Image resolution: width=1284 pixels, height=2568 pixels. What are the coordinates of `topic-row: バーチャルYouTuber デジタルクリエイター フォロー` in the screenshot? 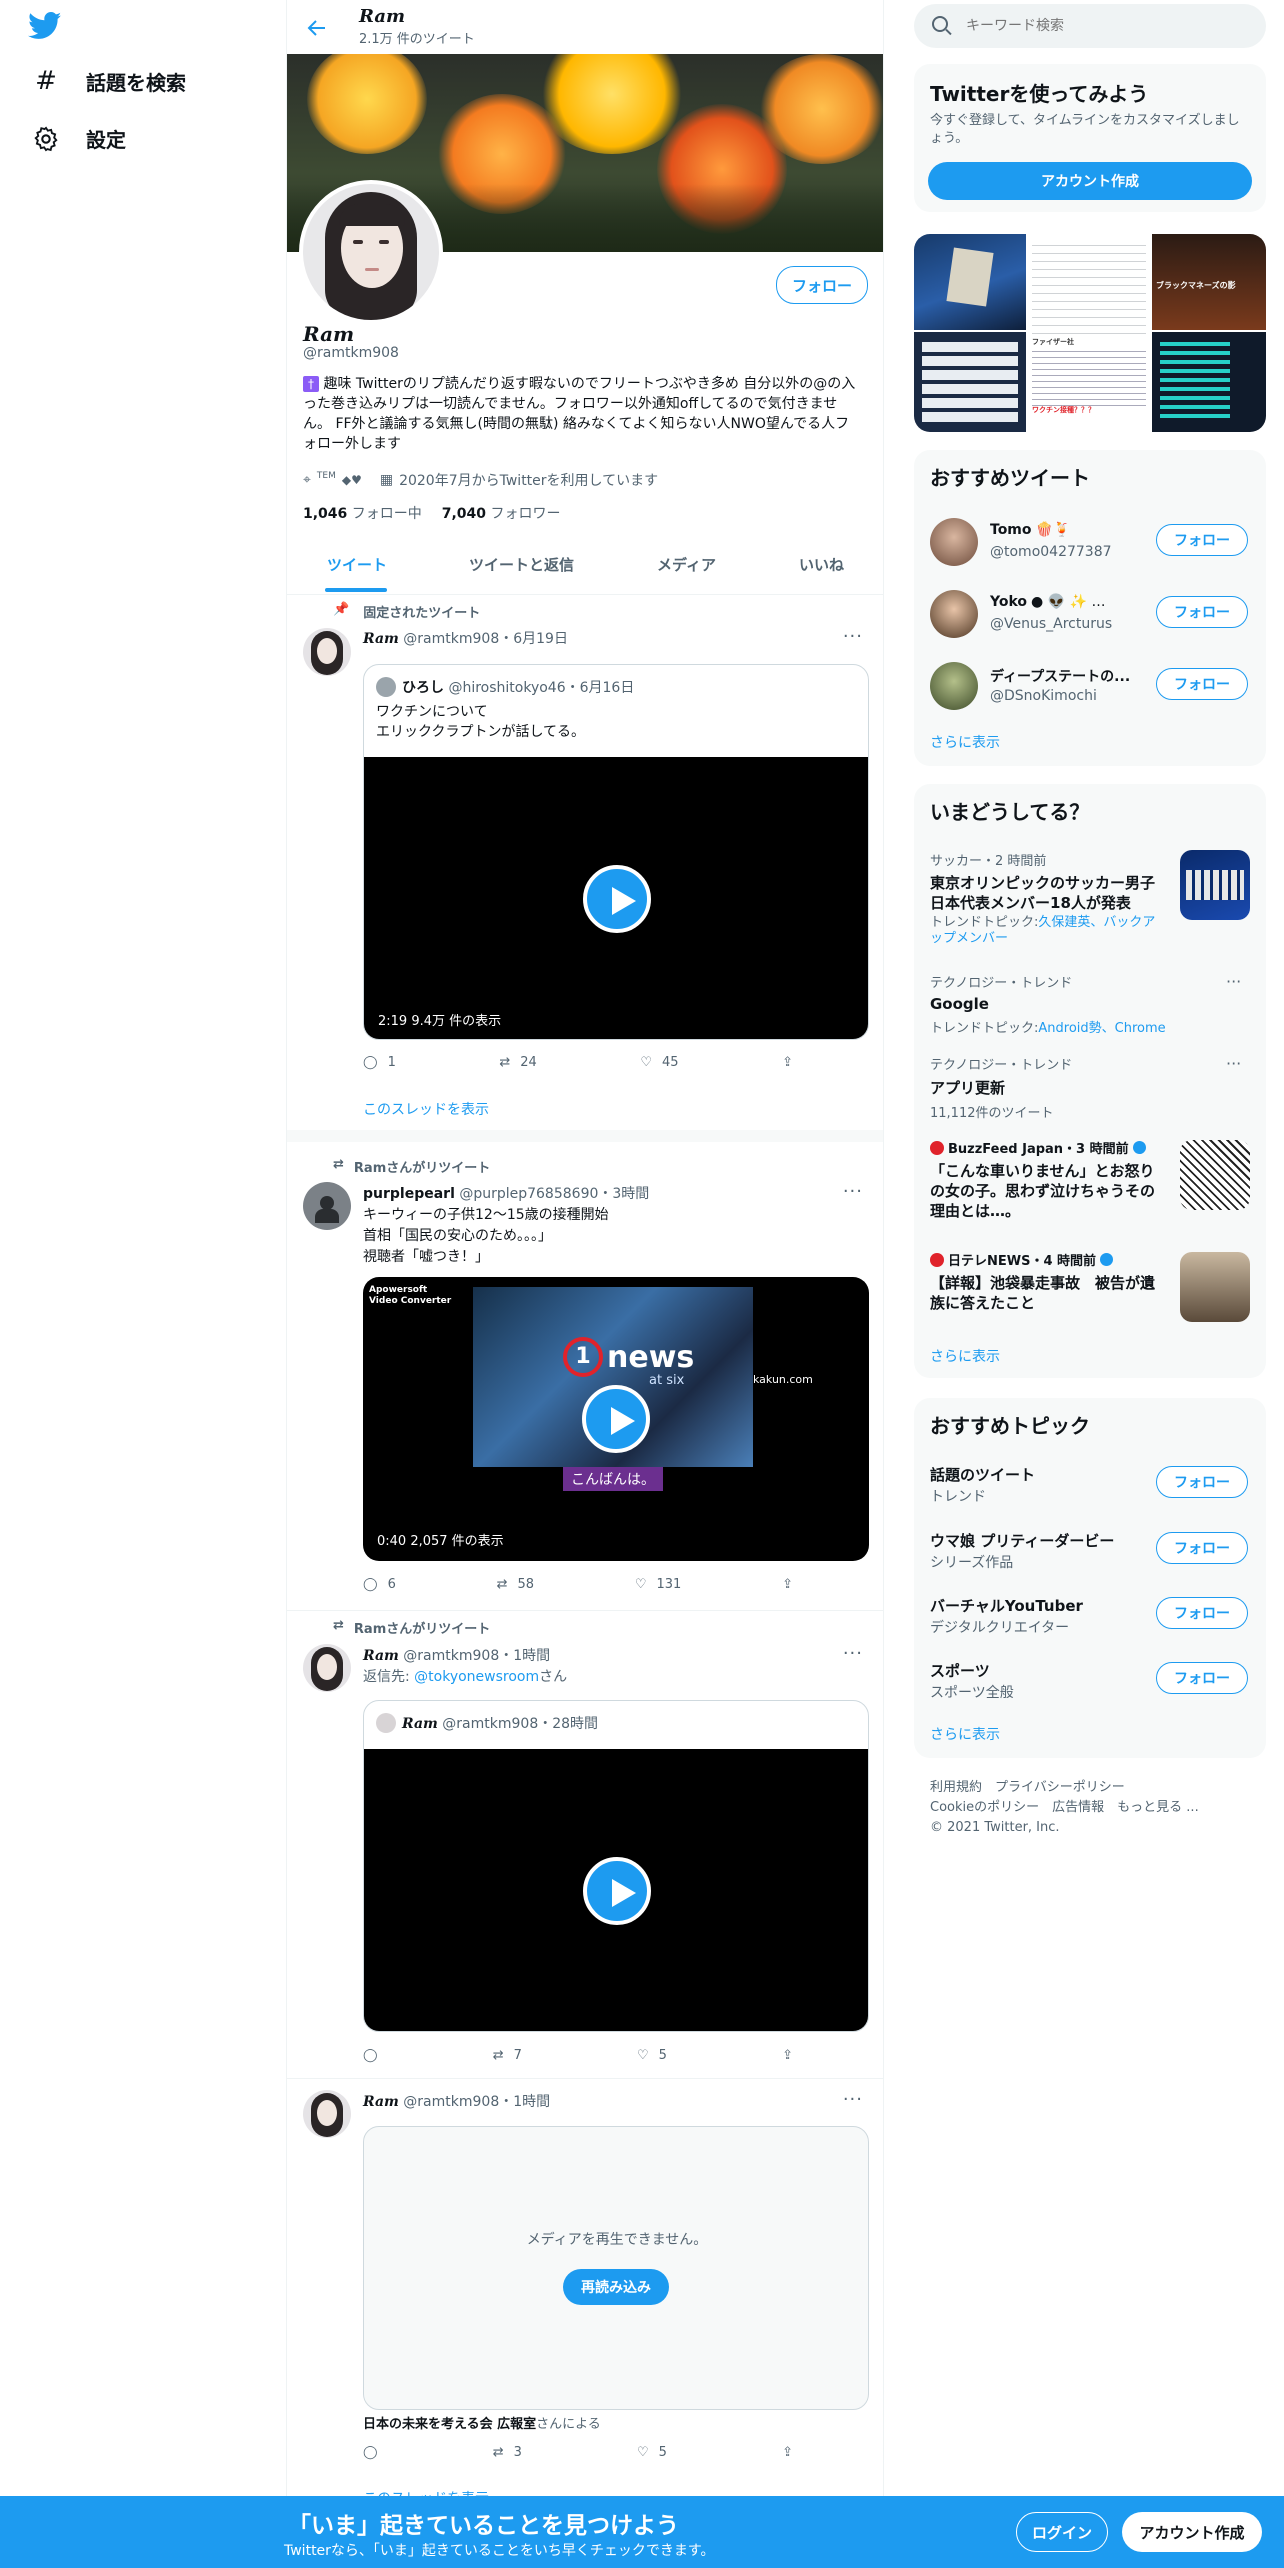 It's located at (1090, 1619).